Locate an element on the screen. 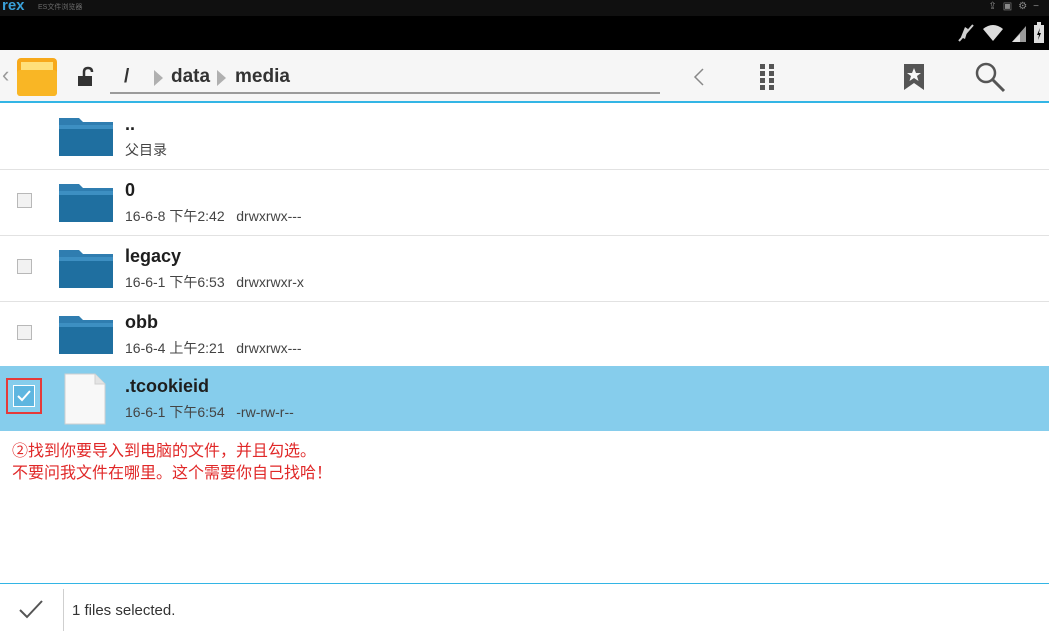  gear-icon: ⚙ is located at coordinates (1025, 6).